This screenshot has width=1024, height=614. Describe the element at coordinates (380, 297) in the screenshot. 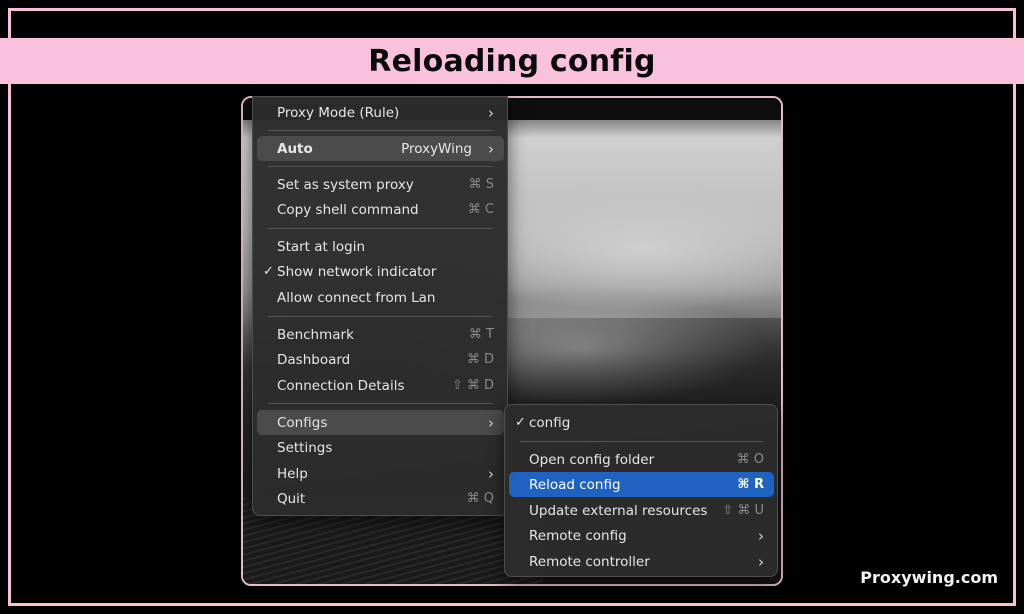

I see `menu-item-allow-lan: Allow connect from Lan` at that location.